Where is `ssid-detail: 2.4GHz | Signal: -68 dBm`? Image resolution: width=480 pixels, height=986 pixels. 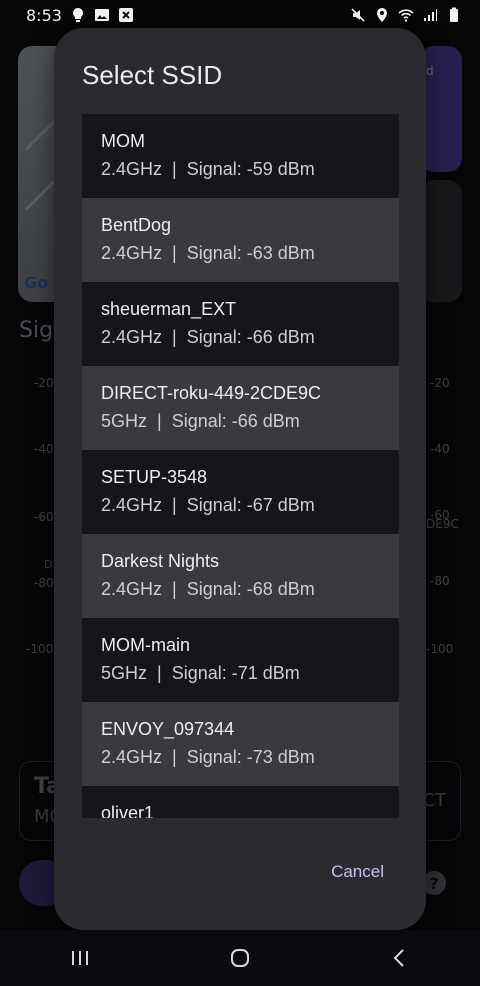 ssid-detail: 2.4GHz | Signal: -68 dBm is located at coordinates (208, 589).